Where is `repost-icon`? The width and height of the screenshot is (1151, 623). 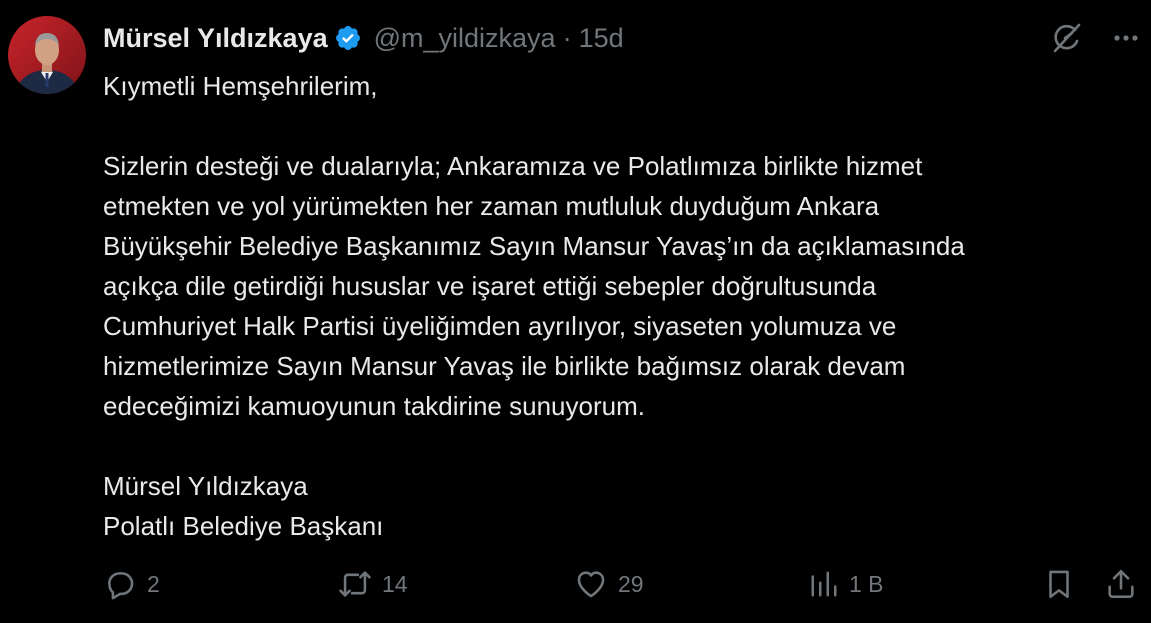
repost-icon is located at coordinates (355, 584).